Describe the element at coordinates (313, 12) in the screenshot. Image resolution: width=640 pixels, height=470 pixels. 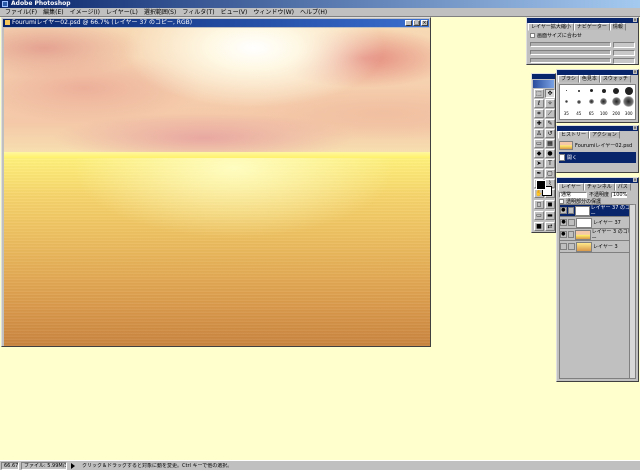
I see `menu-help: ヘルプ(H)` at that location.